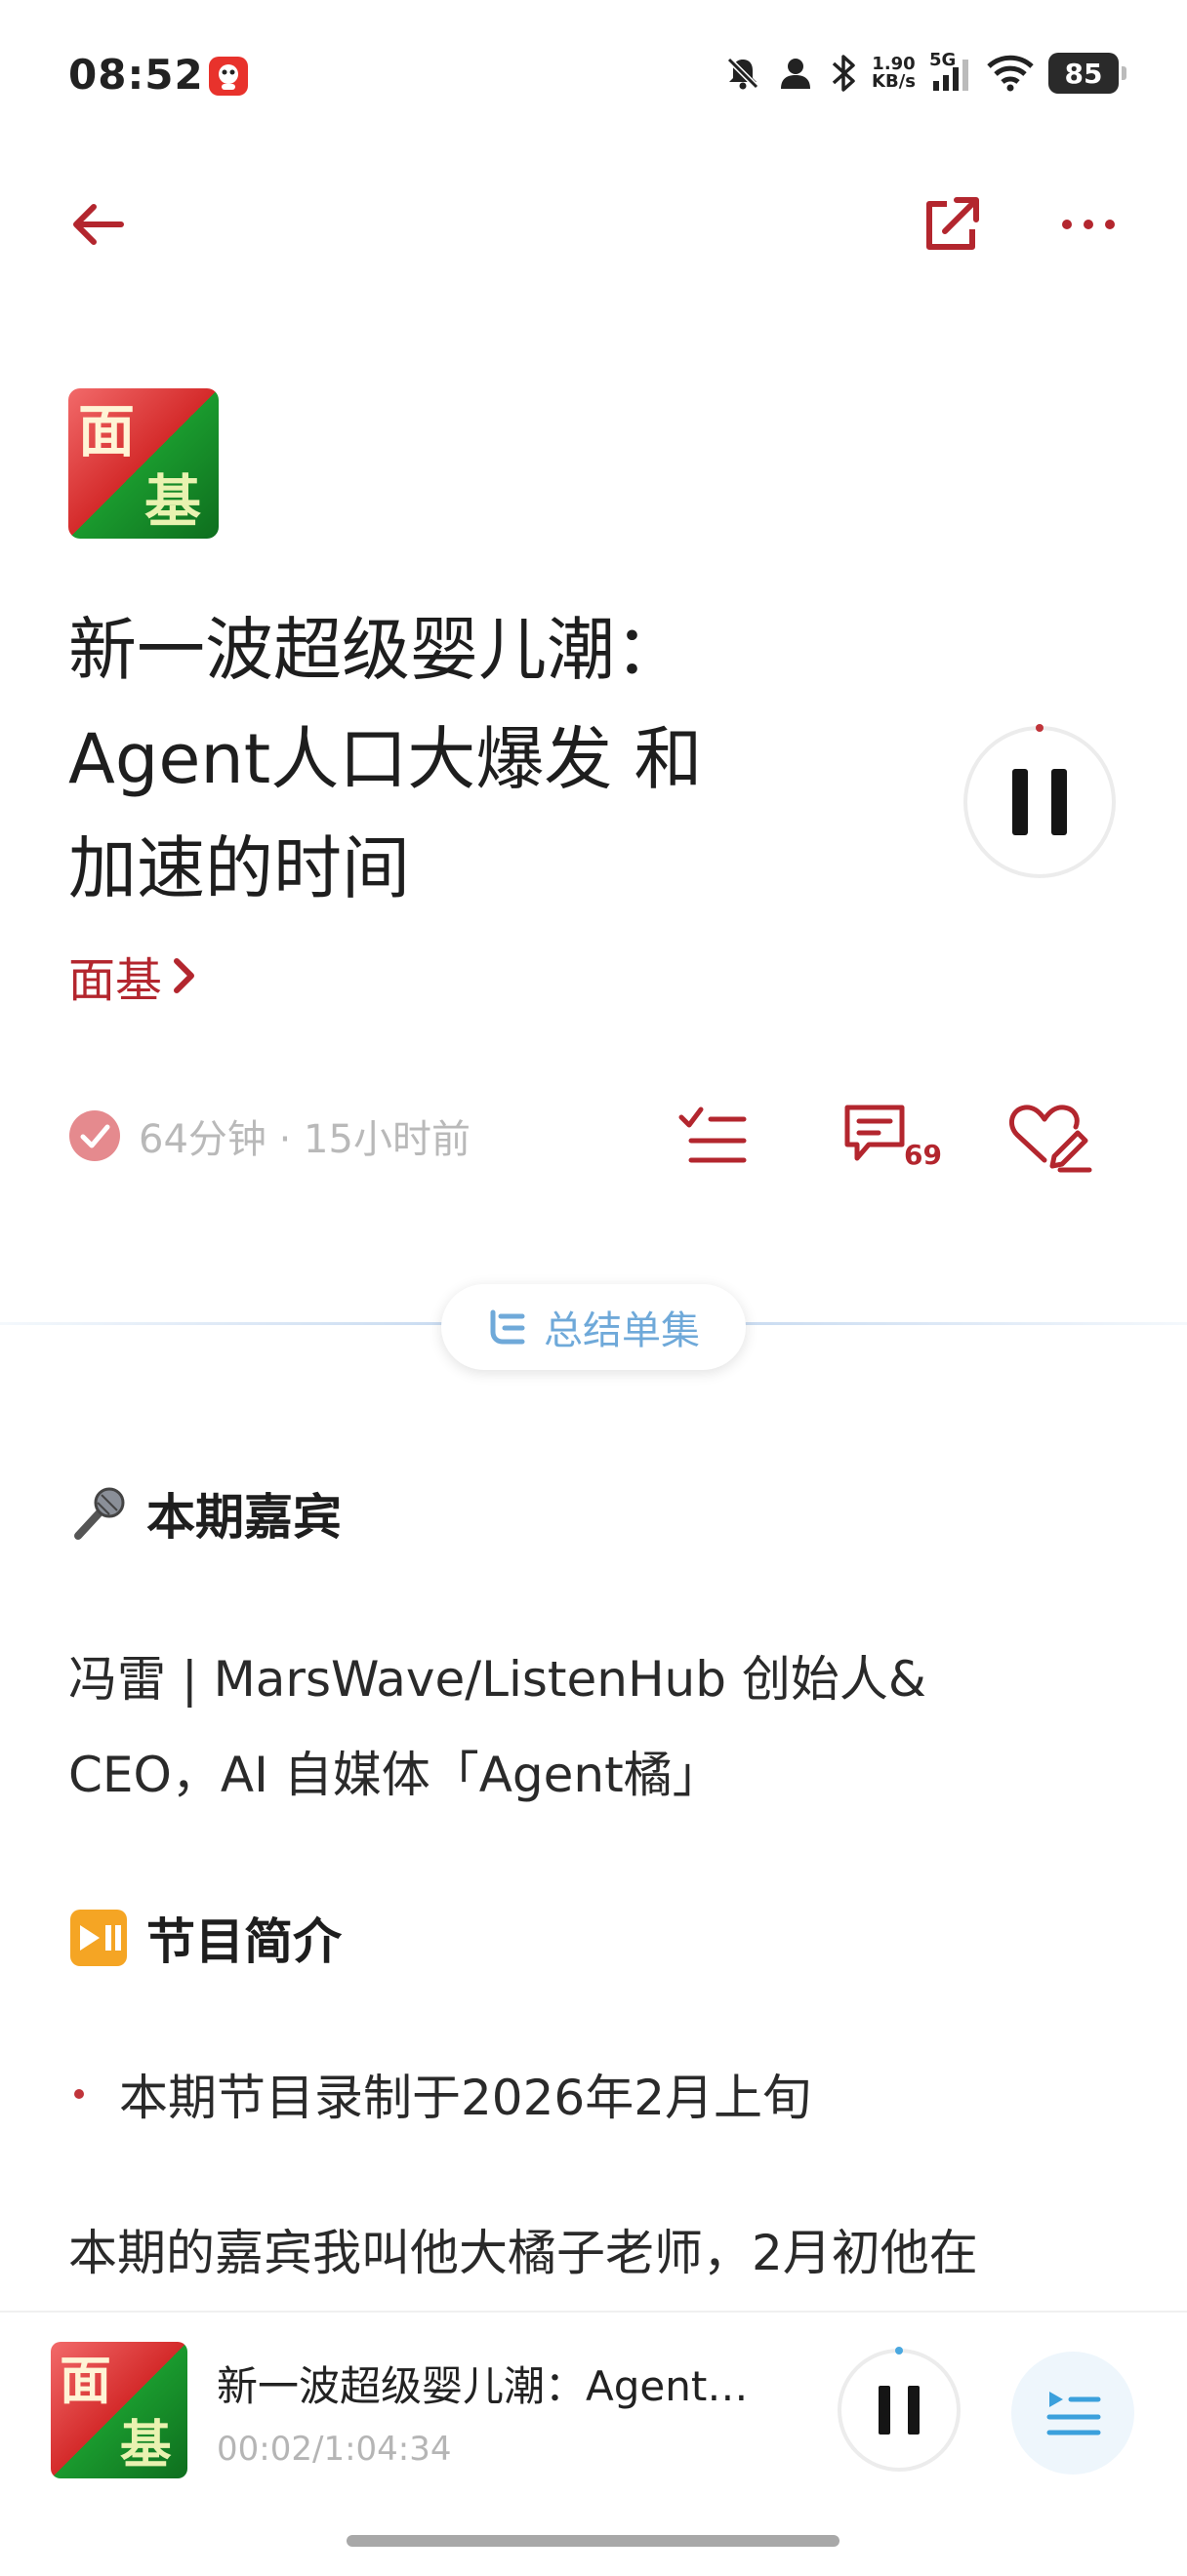 Image resolution: width=1187 pixels, height=2576 pixels. I want to click on heart-edit-icon, so click(1050, 1139).